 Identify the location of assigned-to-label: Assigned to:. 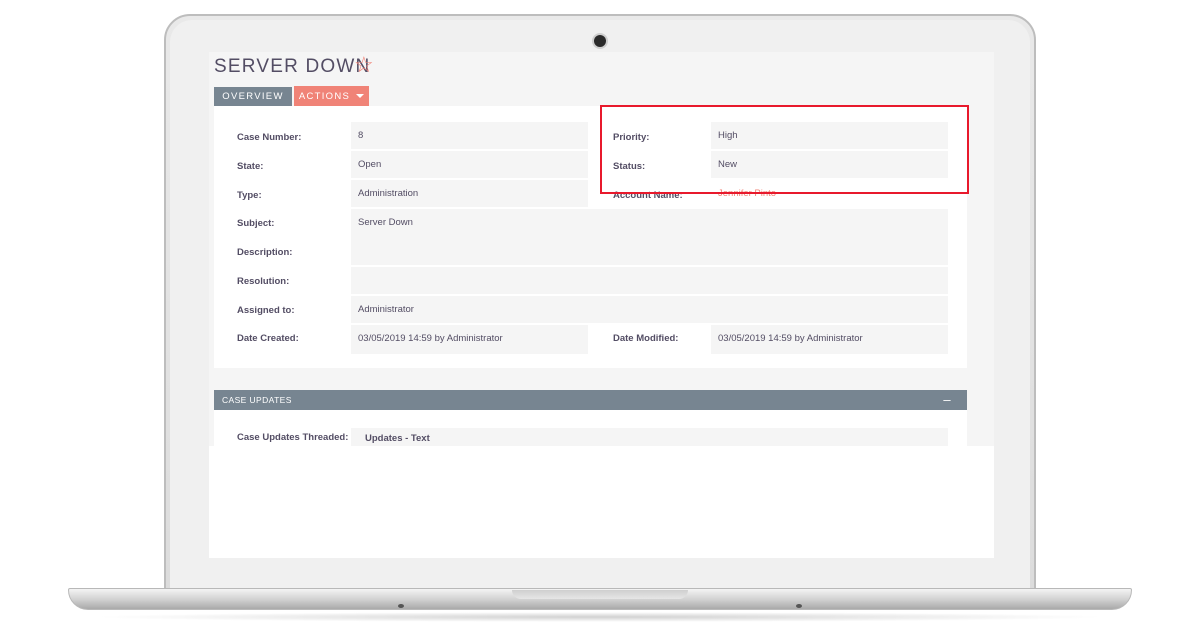
(266, 310).